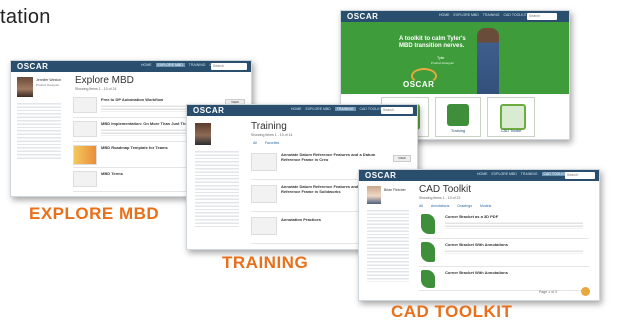 This screenshot has height=324, width=627. What do you see at coordinates (464, 206) in the screenshot?
I see `tab-drawings: Drawings` at bounding box center [464, 206].